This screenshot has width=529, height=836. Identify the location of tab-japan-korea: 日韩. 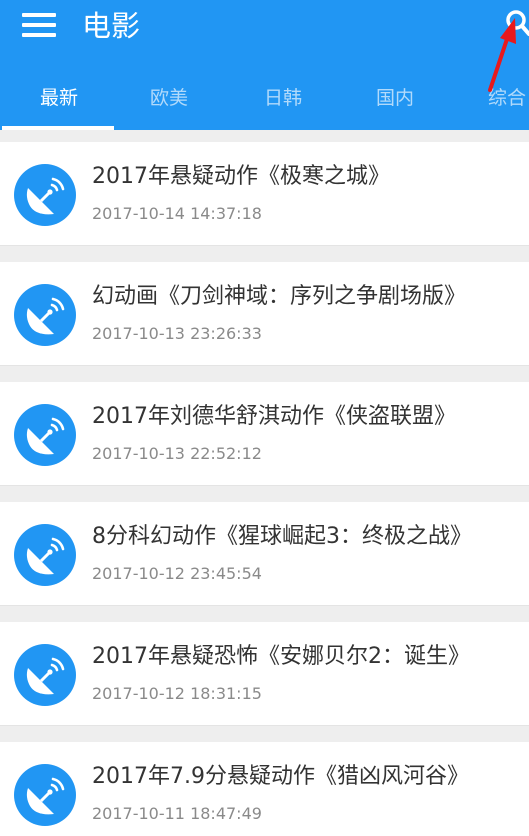
(283, 98).